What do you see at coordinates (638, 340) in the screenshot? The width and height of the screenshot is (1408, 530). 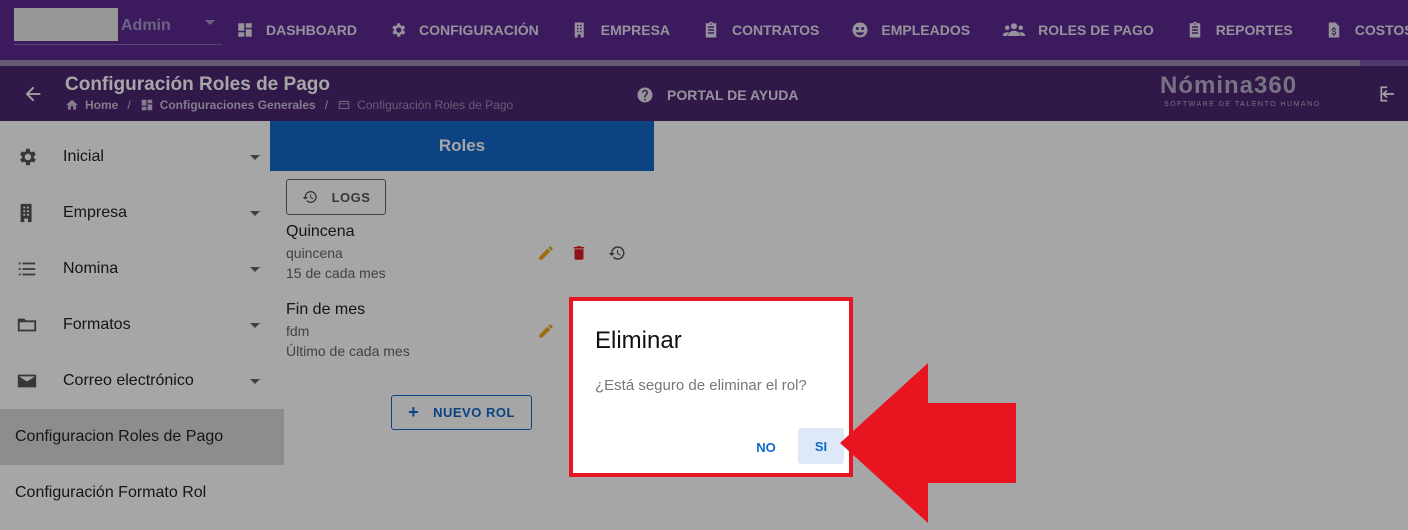 I see `dialog-title: Eliminar` at bounding box center [638, 340].